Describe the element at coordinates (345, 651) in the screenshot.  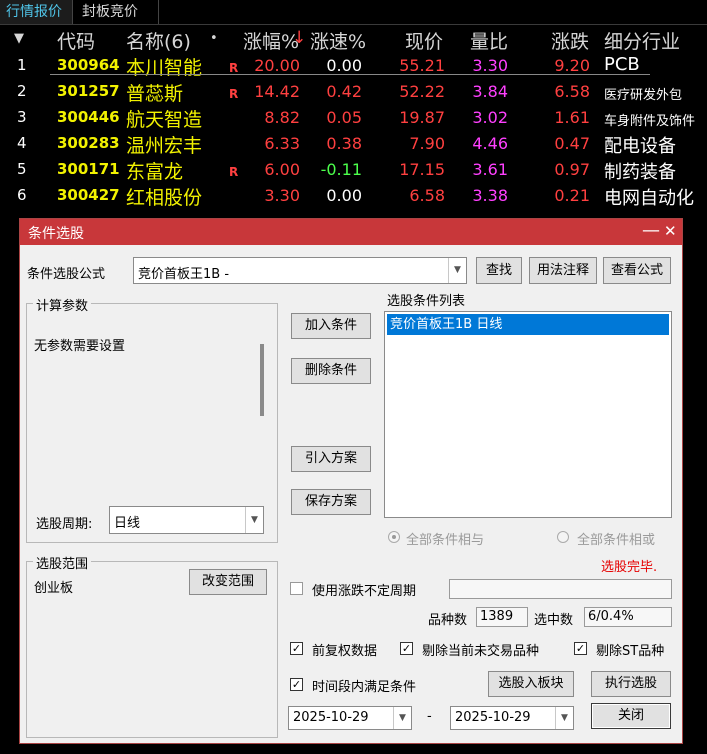
I see `adjust-label: 前复权数据` at that location.